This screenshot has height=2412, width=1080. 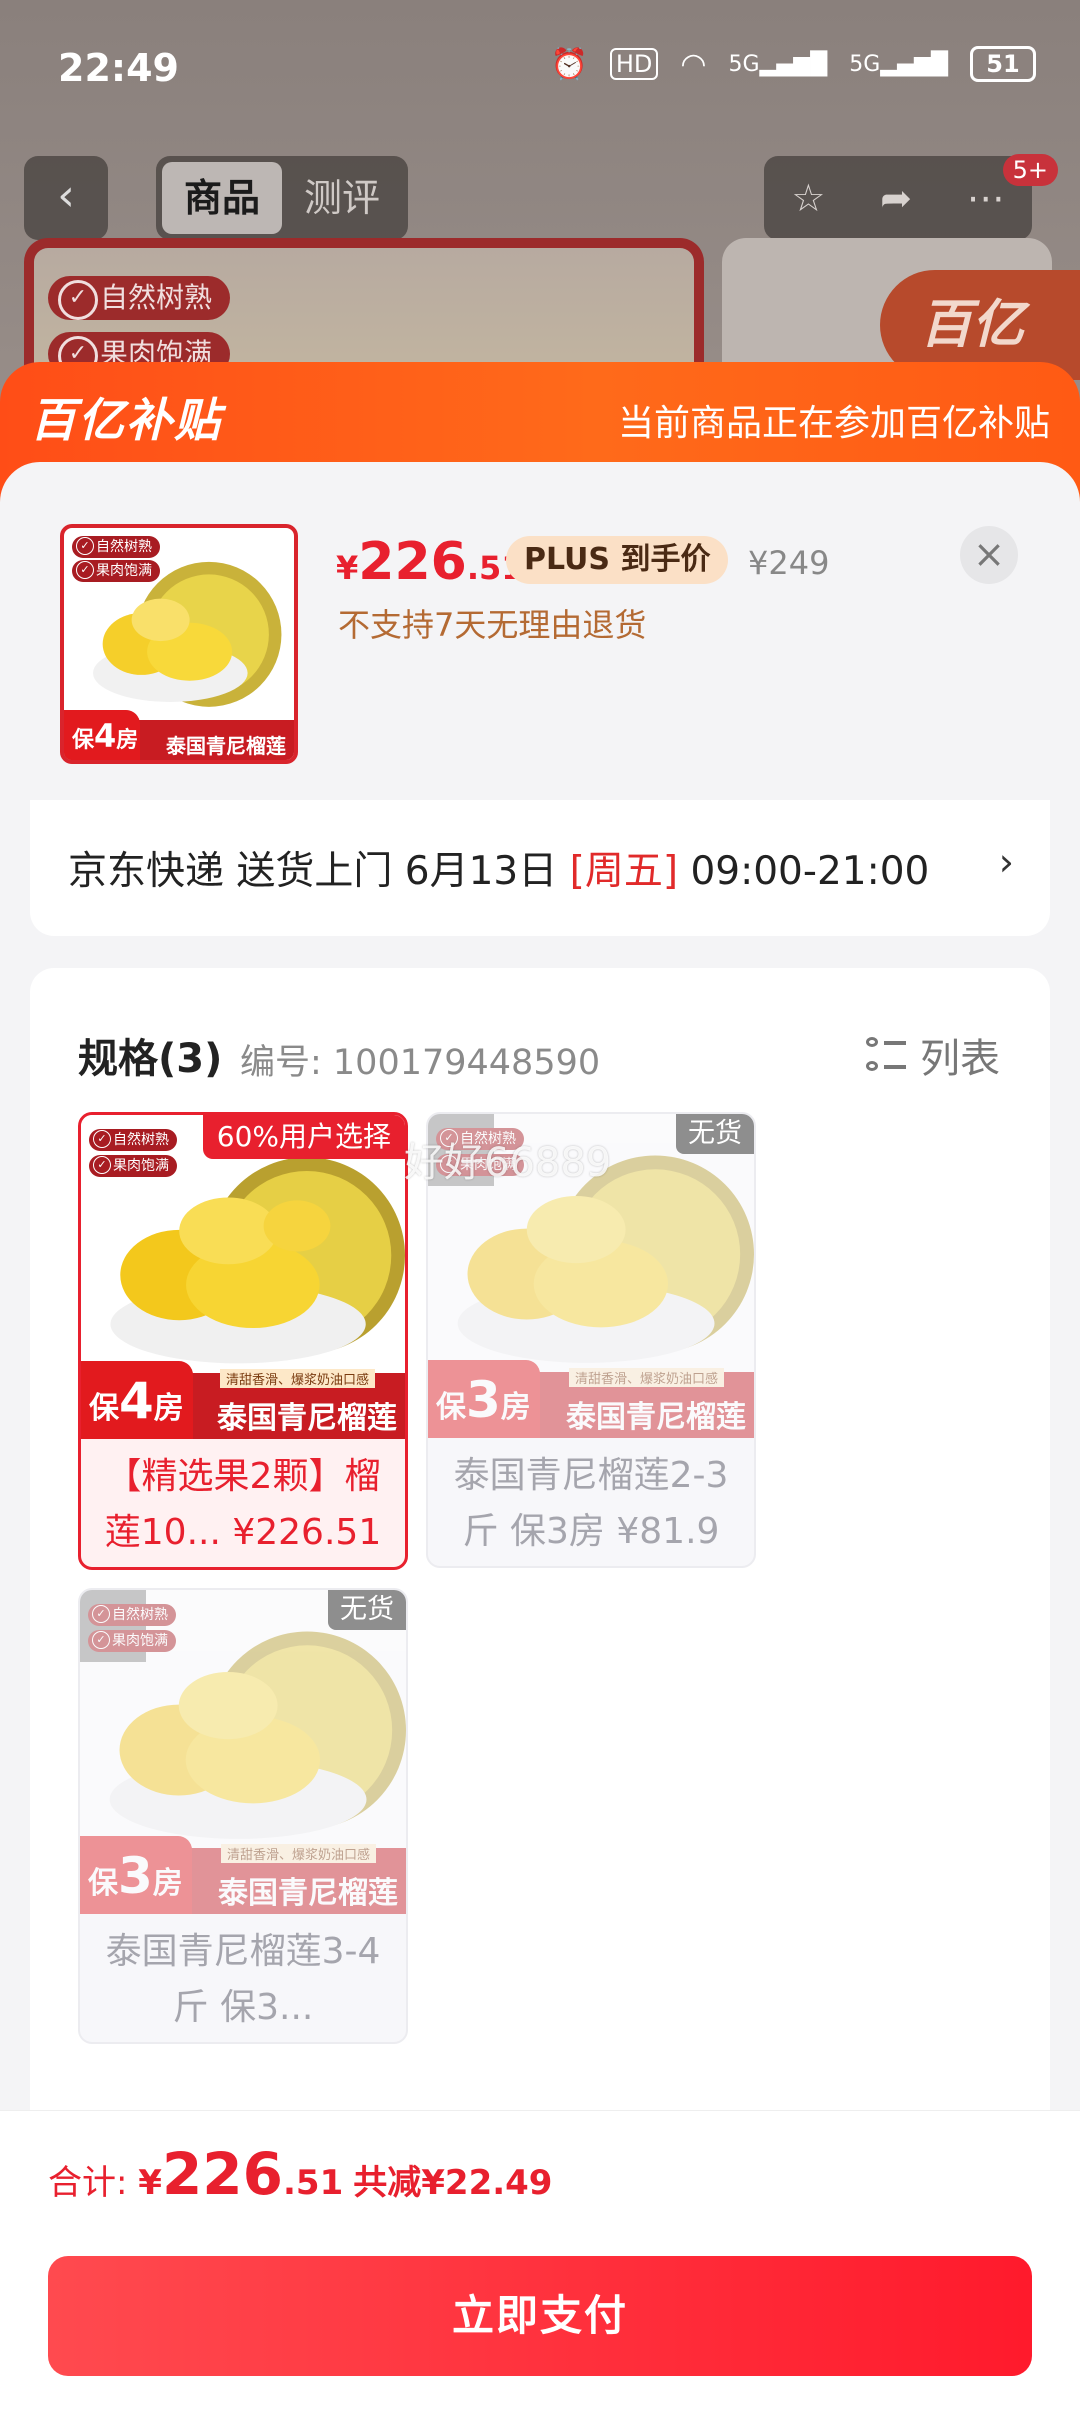 What do you see at coordinates (66, 198) in the screenshot?
I see `back-button: ‹` at bounding box center [66, 198].